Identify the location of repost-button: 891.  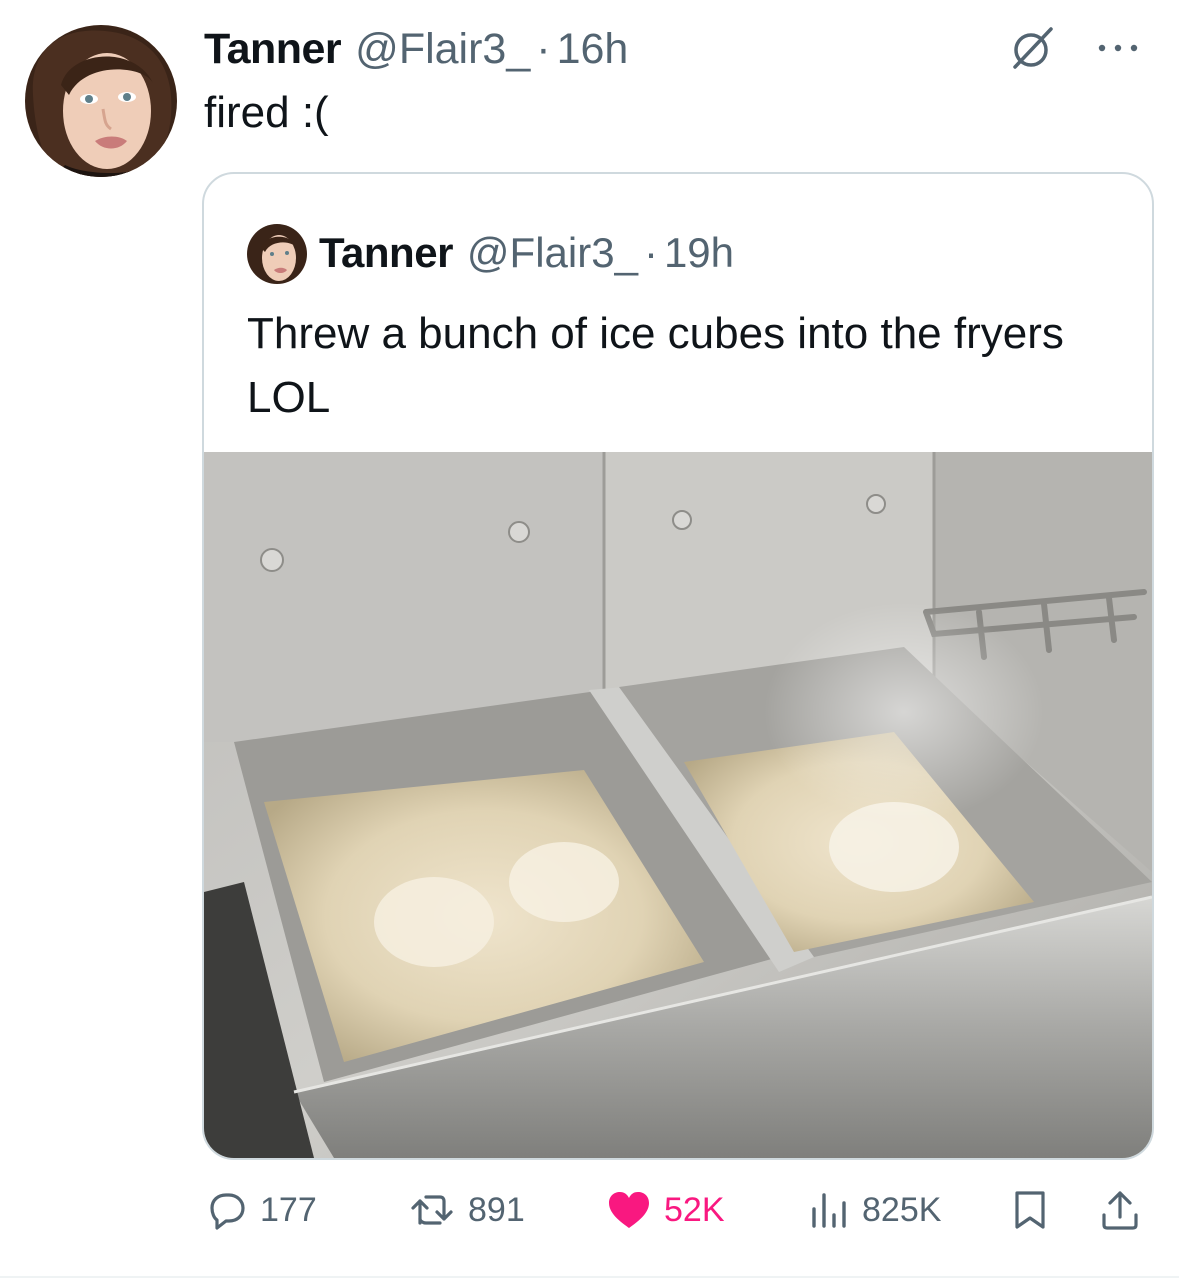
(467, 1210).